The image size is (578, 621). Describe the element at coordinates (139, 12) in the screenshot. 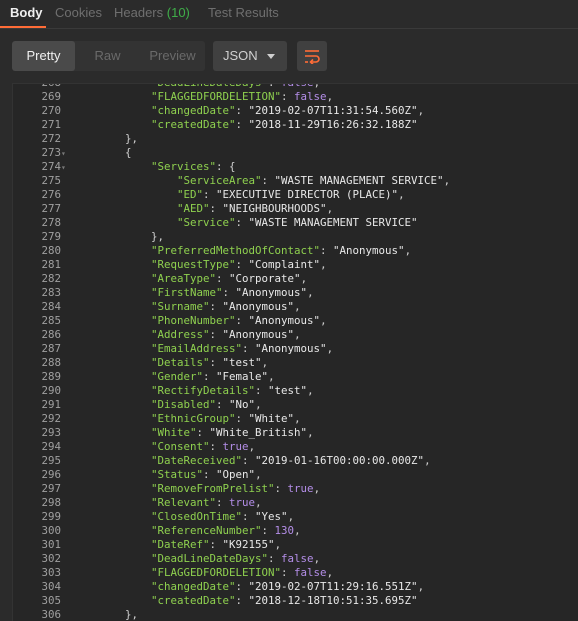

I see `tab-headers-label: Headers` at that location.